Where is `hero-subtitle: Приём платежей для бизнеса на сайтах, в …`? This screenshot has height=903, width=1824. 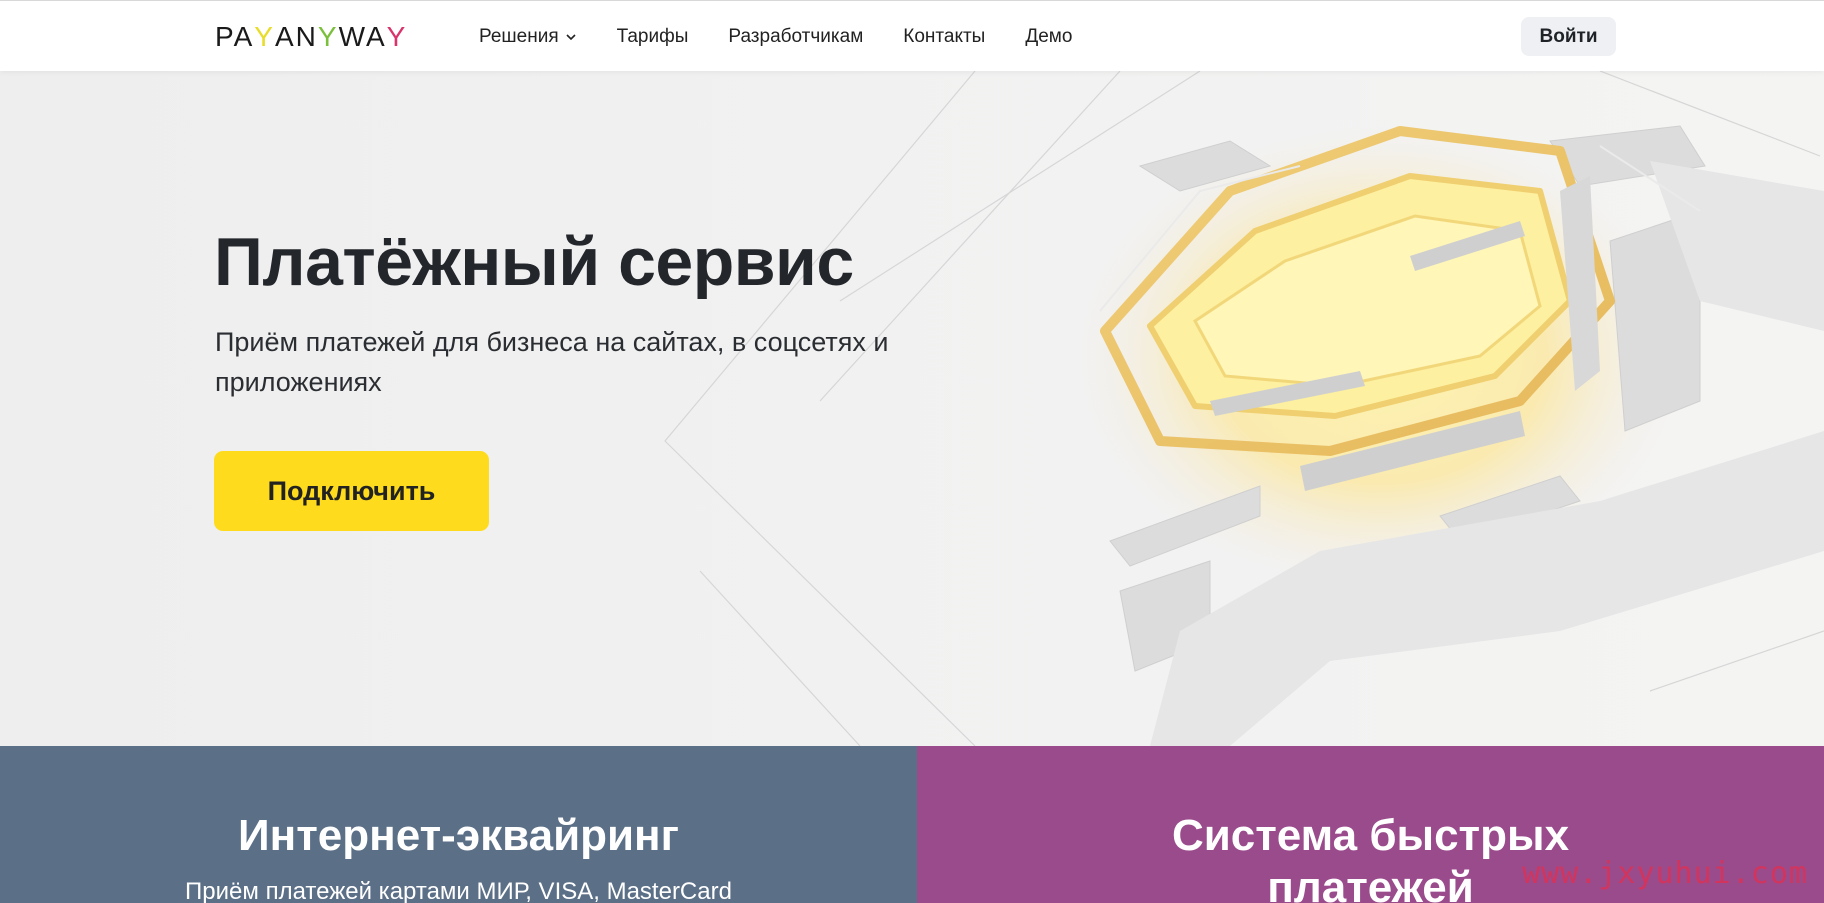 hero-subtitle: Приём платежей для бизнеса на сайтах, в … is located at coordinates (552, 362).